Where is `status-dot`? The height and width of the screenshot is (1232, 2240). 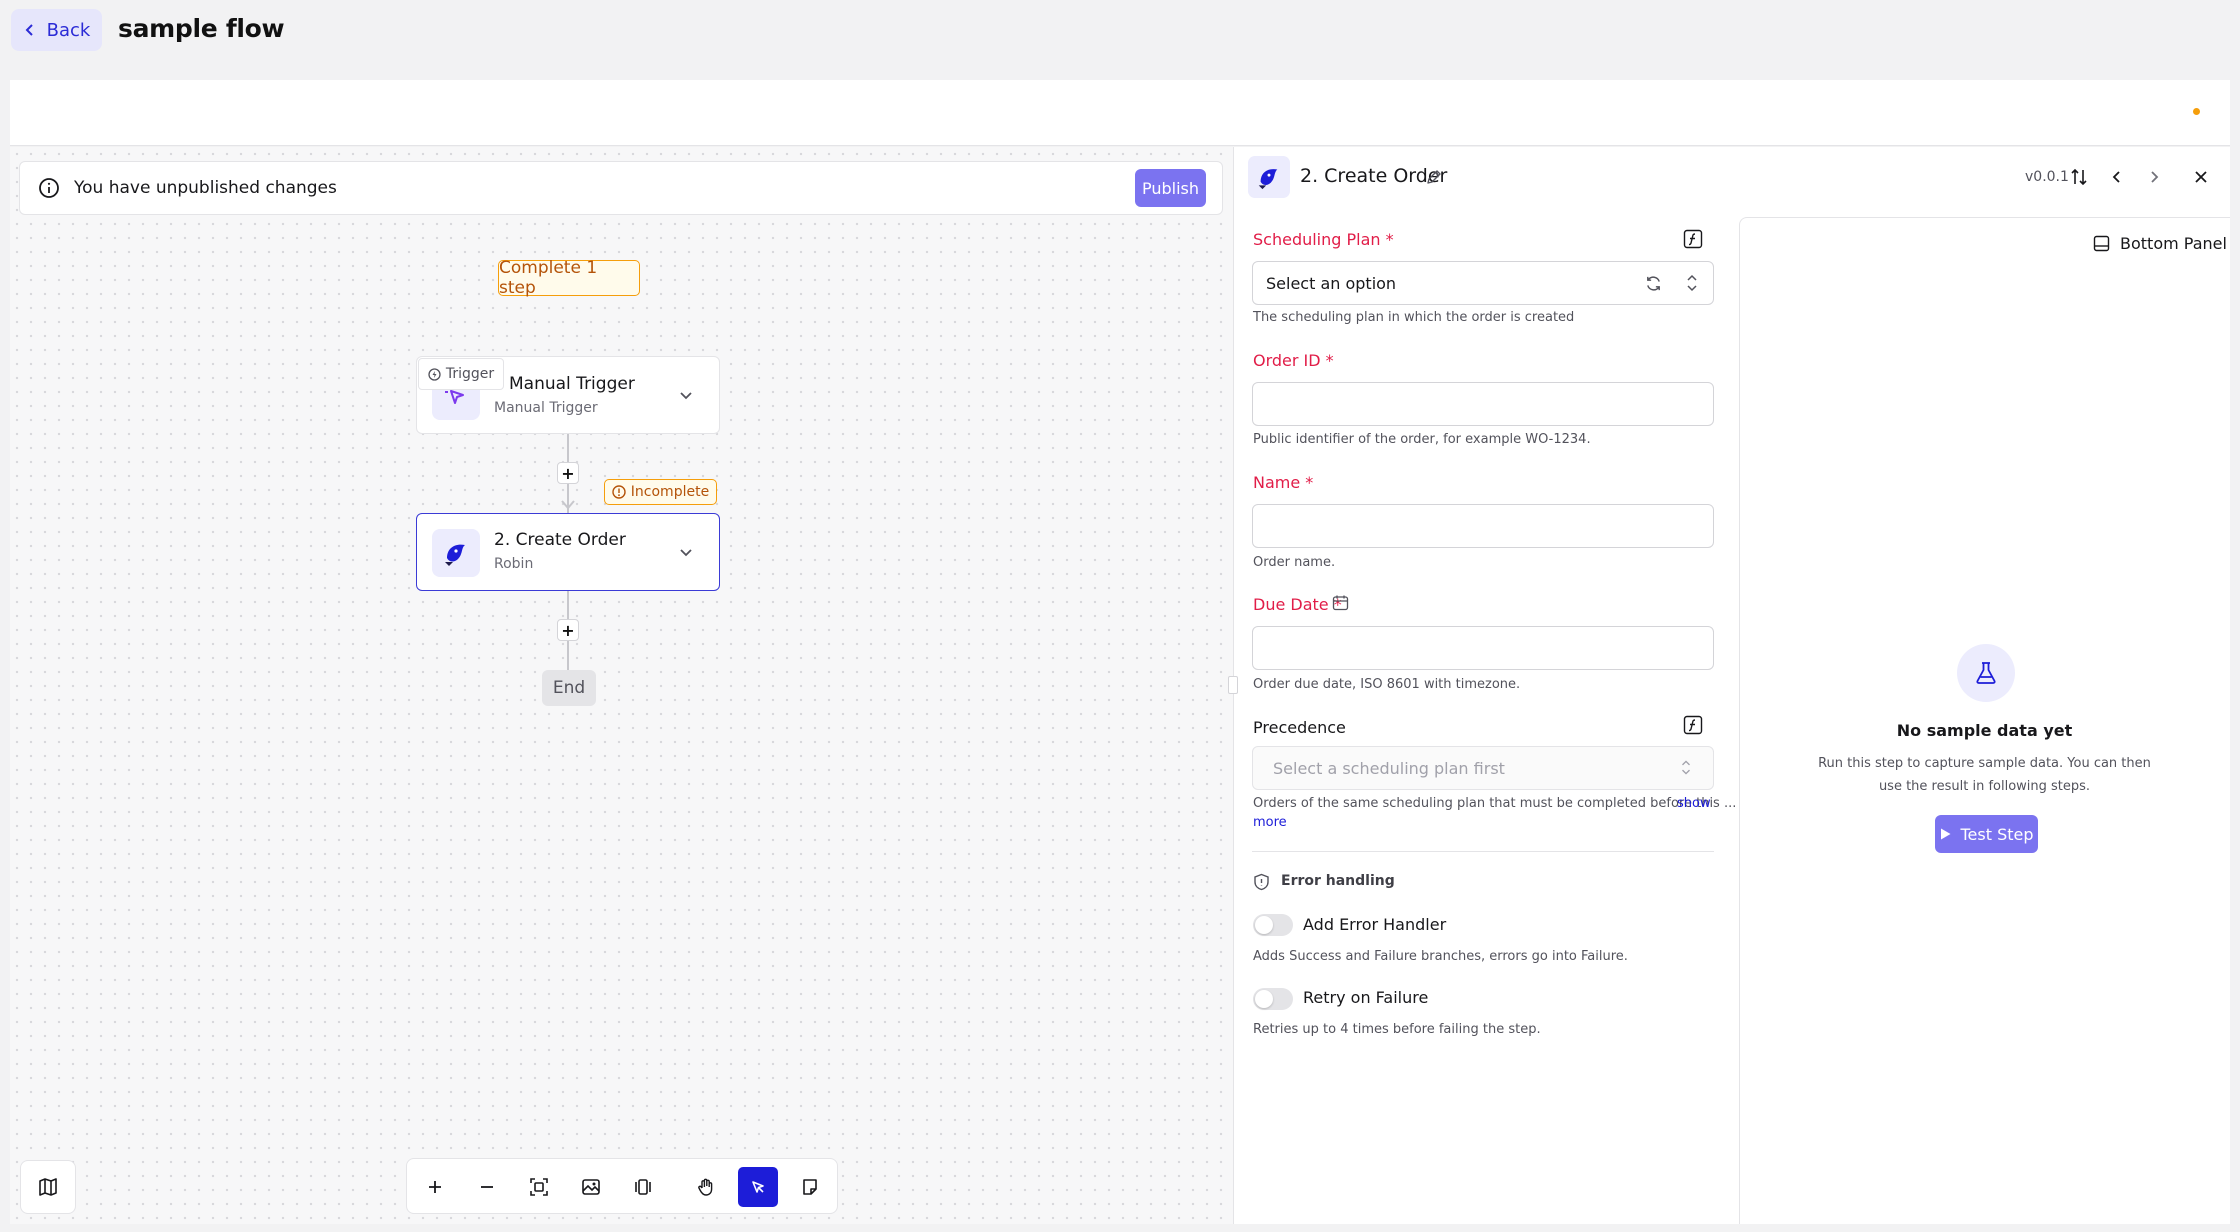 status-dot is located at coordinates (2196, 111).